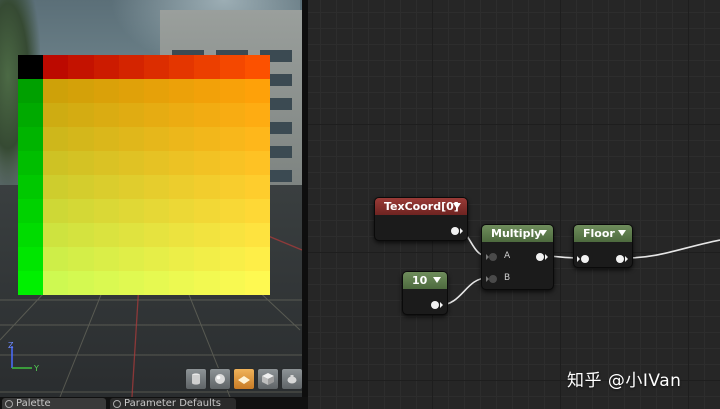 The image size is (720, 409). What do you see at coordinates (11, 345) in the screenshot?
I see `axis-z-label: Z` at bounding box center [11, 345].